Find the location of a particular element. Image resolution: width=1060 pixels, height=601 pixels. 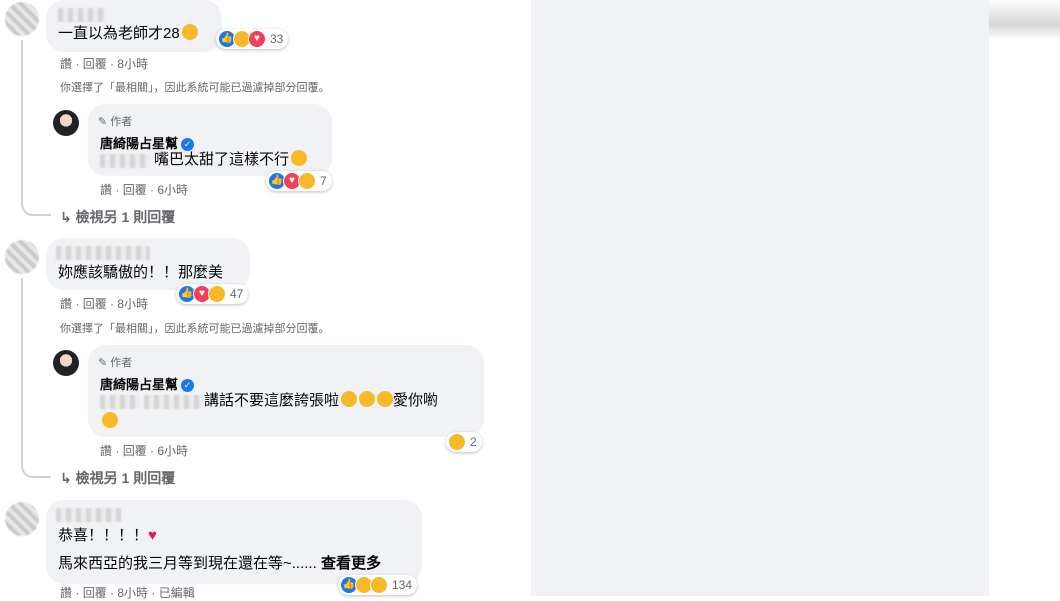

reaction-summary: 👍 ♥ 33 is located at coordinates (252, 39).